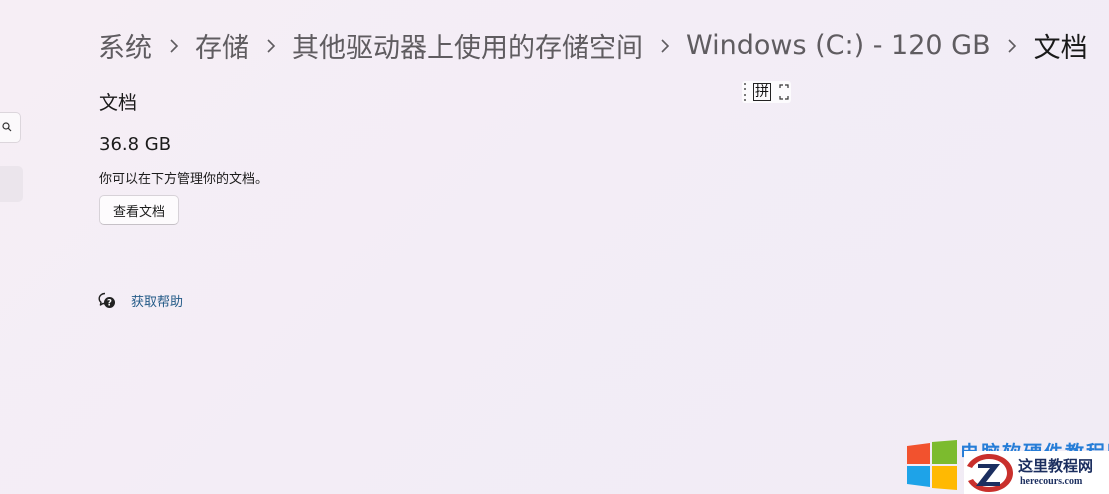 The height and width of the screenshot is (494, 1109). I want to click on expand-icon, so click(784, 92).